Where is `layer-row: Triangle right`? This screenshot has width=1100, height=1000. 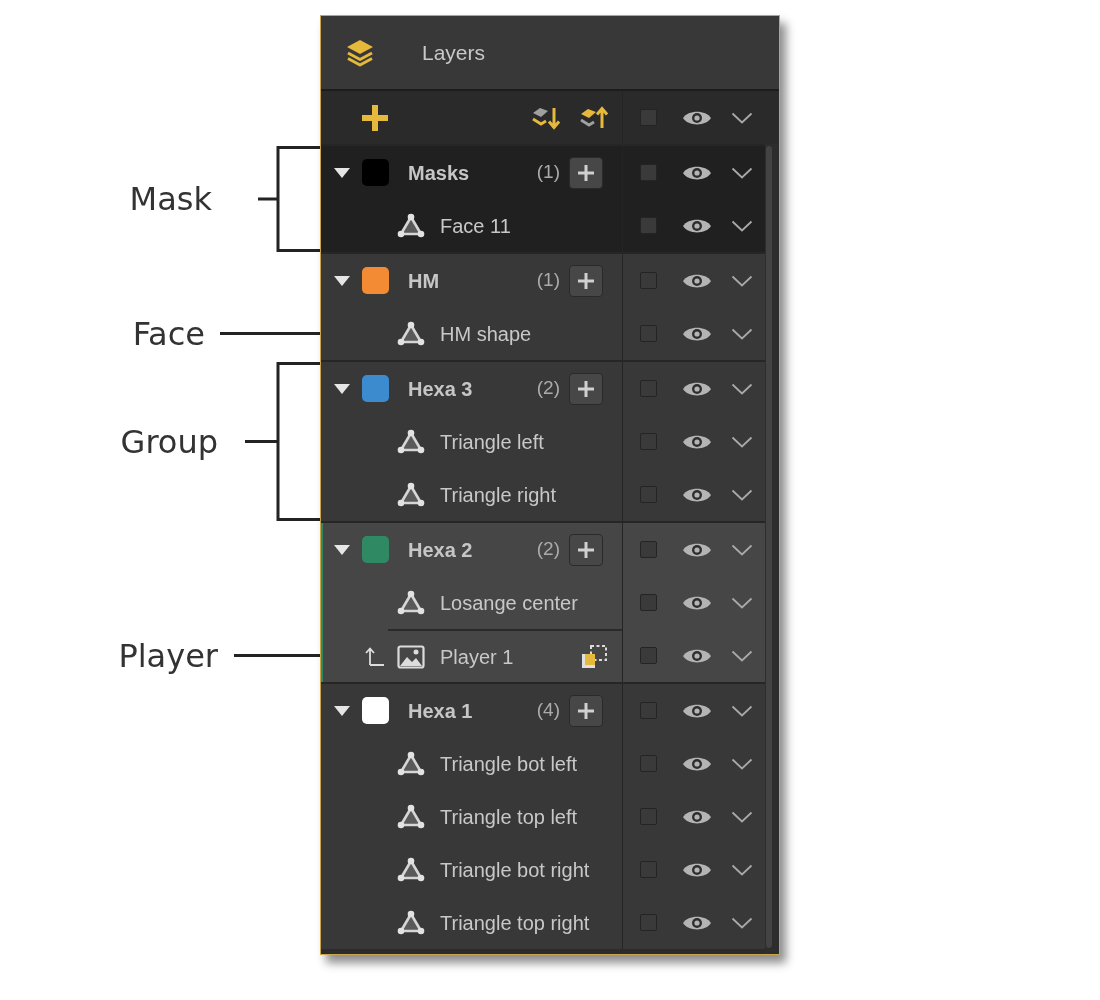 layer-row: Triangle right is located at coordinates (543, 494).